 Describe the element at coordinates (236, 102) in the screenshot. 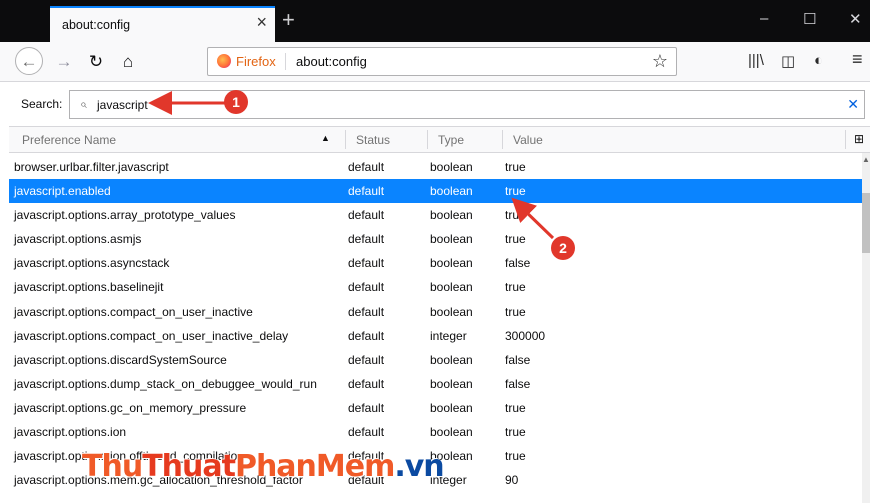

I see `annotation-badge-1: 1` at that location.